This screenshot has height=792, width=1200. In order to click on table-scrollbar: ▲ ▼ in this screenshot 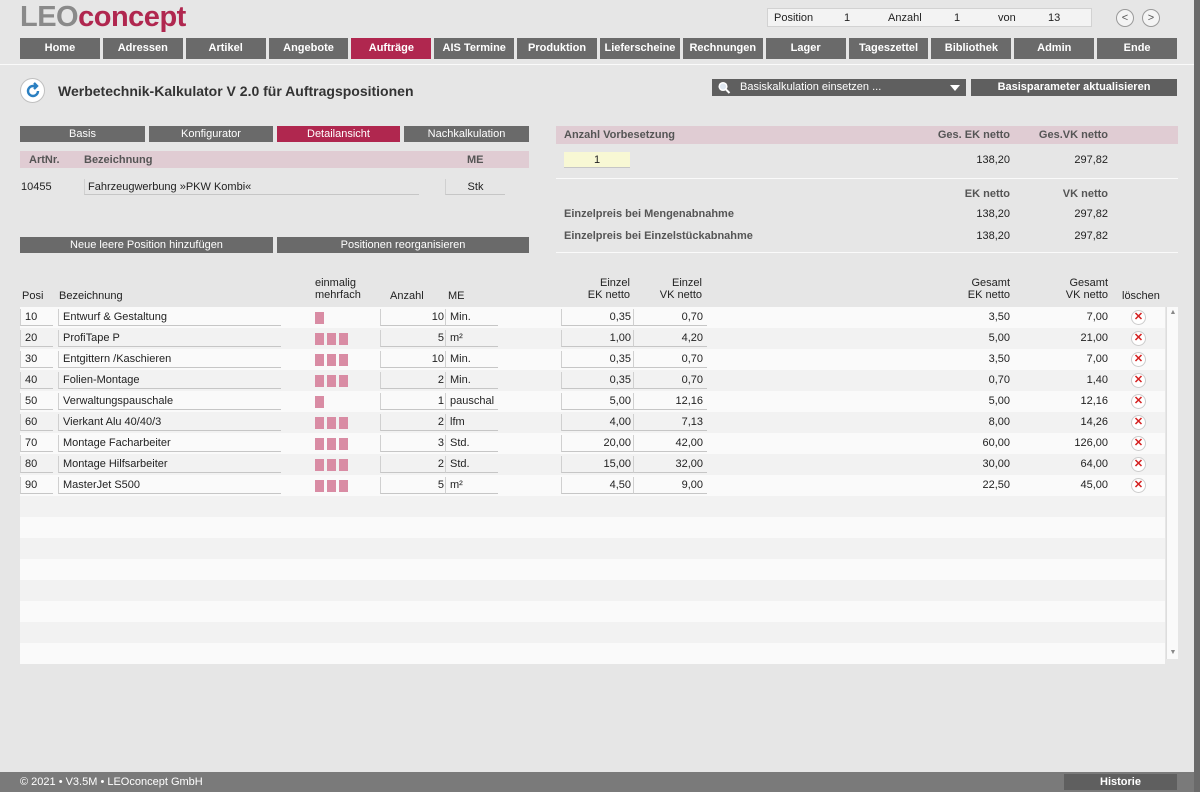, I will do `click(1172, 483)`.